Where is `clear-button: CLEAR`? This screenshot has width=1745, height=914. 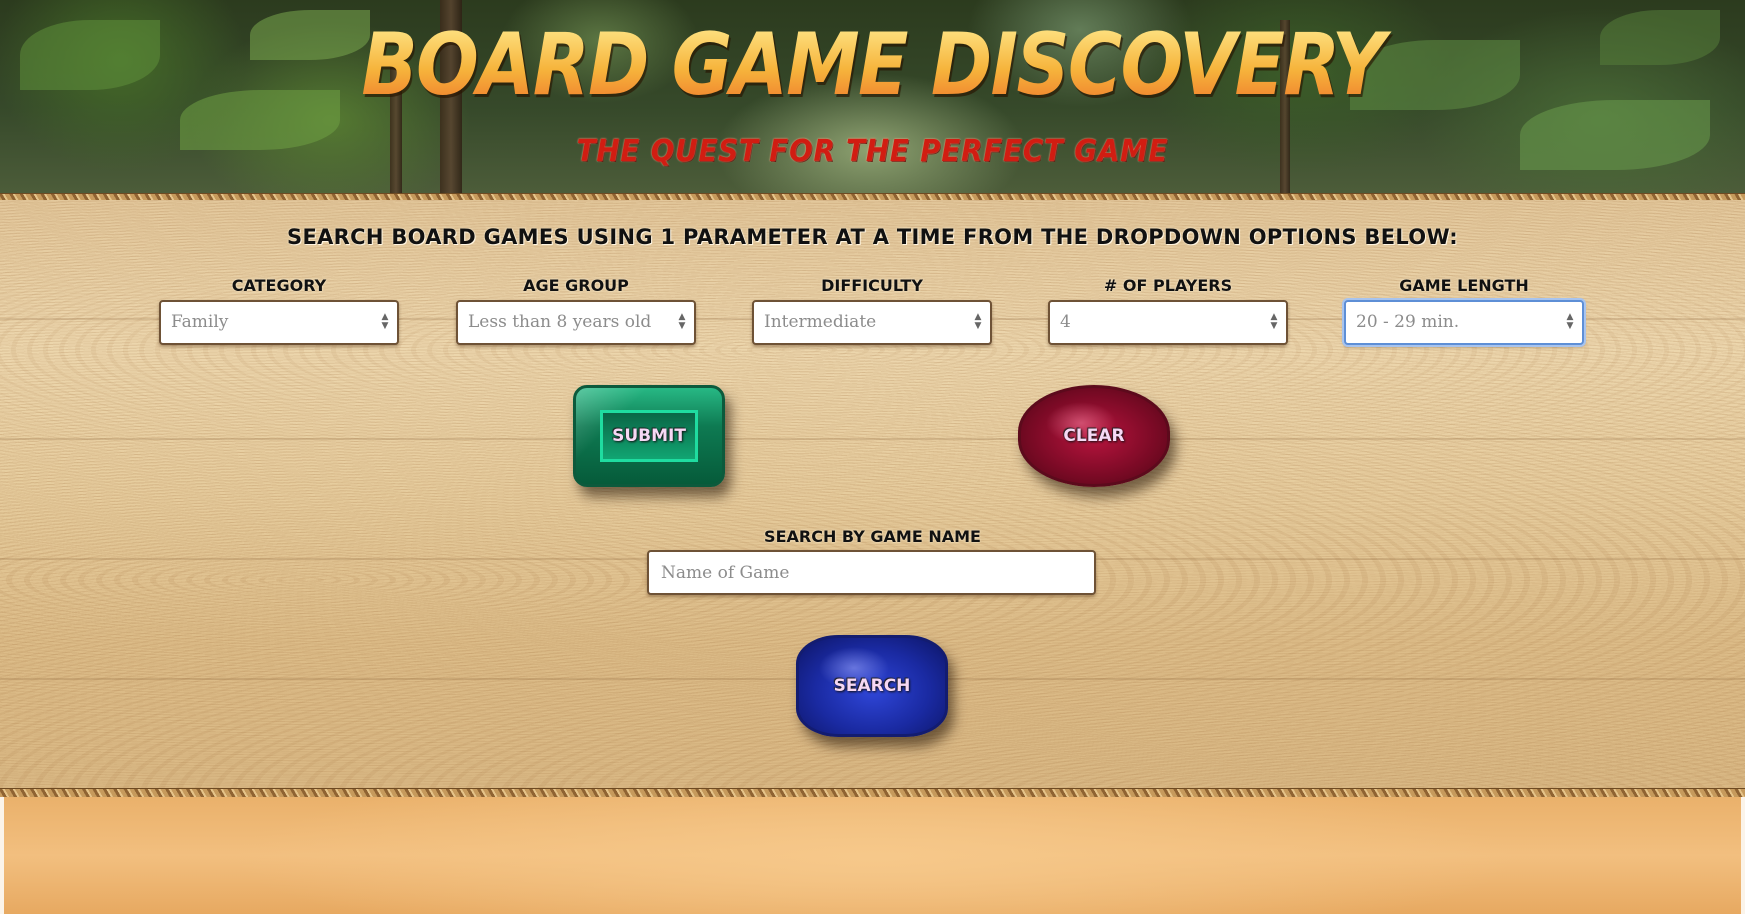 clear-button: CLEAR is located at coordinates (1094, 436).